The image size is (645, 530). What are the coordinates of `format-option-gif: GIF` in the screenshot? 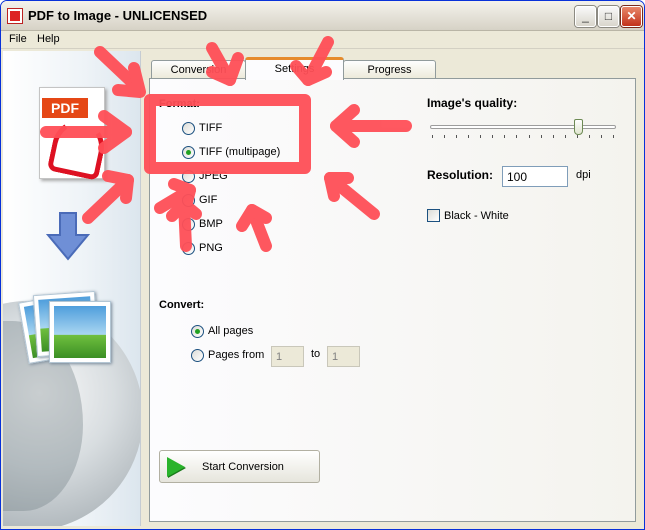 It's located at (199, 200).